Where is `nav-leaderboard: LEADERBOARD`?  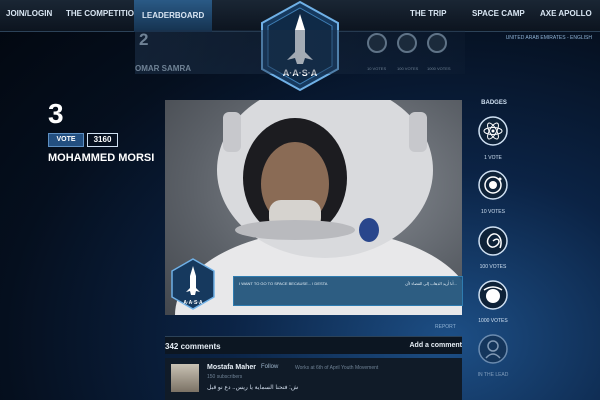 nav-leaderboard: LEADERBOARD is located at coordinates (173, 16).